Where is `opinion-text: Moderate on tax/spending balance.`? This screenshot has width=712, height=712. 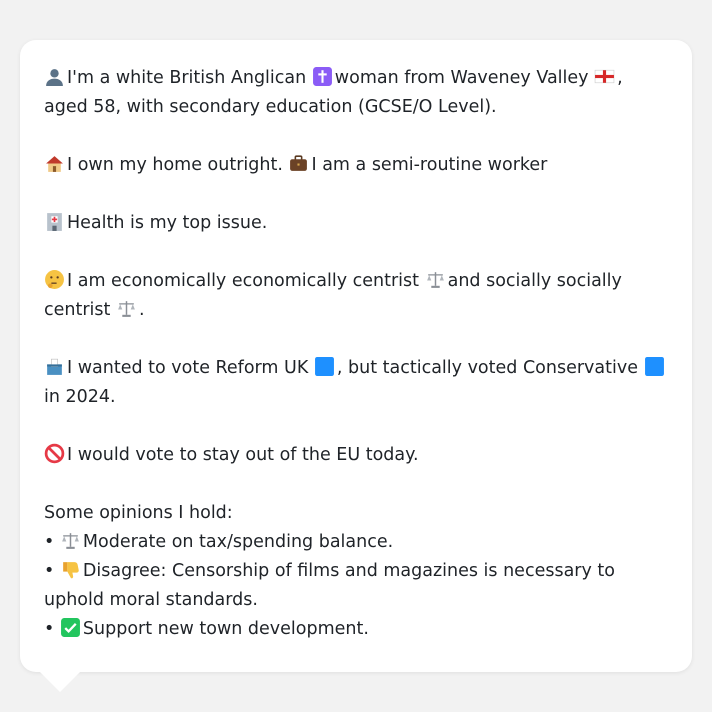 opinion-text: Moderate on tax/spending balance. is located at coordinates (238, 542).